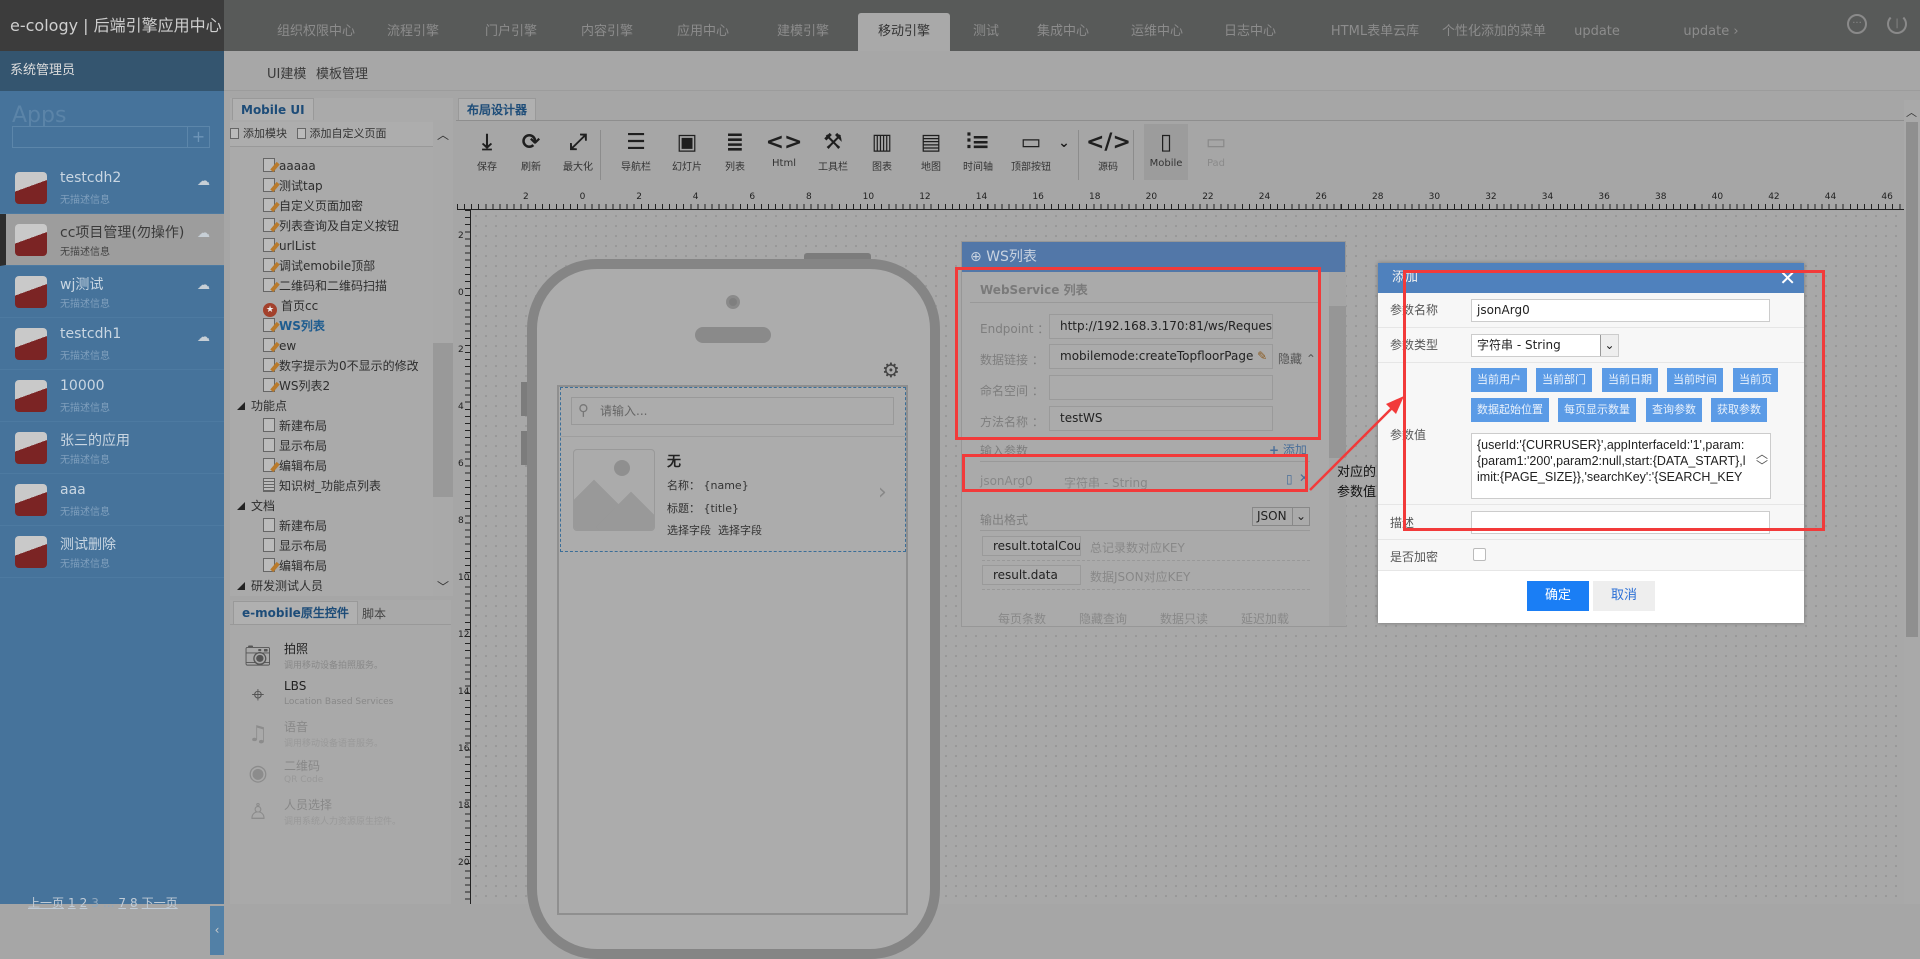 This screenshot has height=959, width=1920. What do you see at coordinates (578, 150) in the screenshot?
I see `toolbar-button: ⤢ 最大化` at bounding box center [578, 150].